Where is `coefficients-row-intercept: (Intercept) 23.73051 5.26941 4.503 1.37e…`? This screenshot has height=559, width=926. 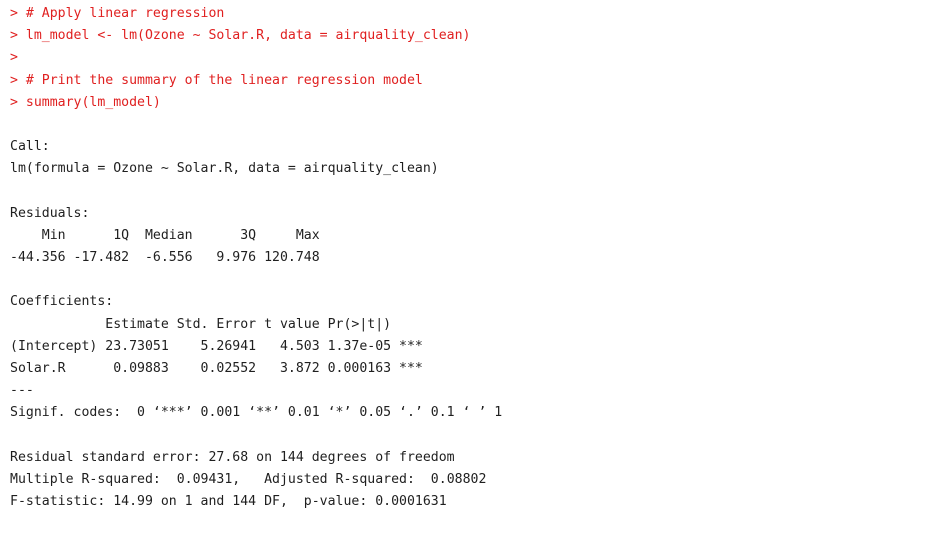 coefficients-row-intercept: (Intercept) 23.73051 5.26941 4.503 1.37e… is located at coordinates (216, 346).